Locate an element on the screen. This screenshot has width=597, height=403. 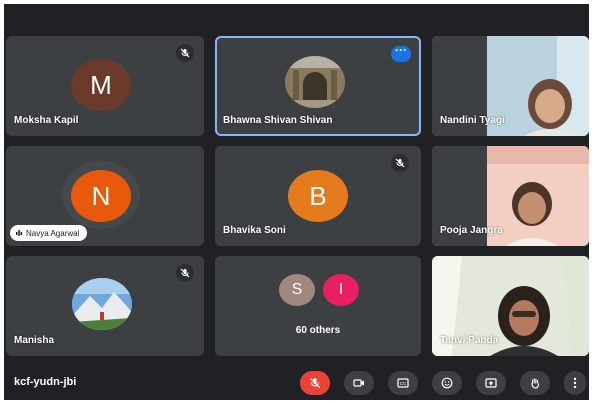
tile-navya-agarwal: N Navya Agarwal is located at coordinates (105, 196).